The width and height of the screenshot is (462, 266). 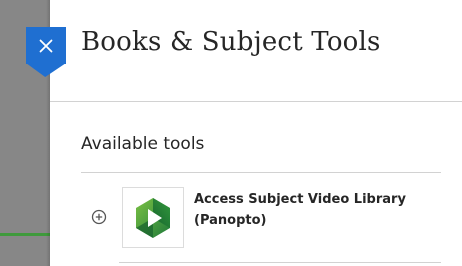 I want to click on panopto-logo-icon, so click(x=153, y=217).